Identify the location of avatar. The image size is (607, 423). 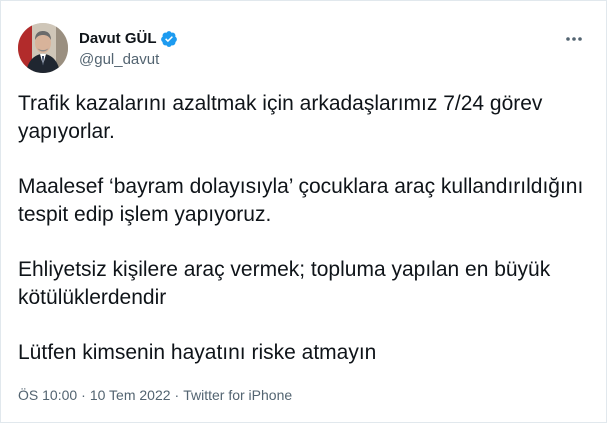
(43, 48).